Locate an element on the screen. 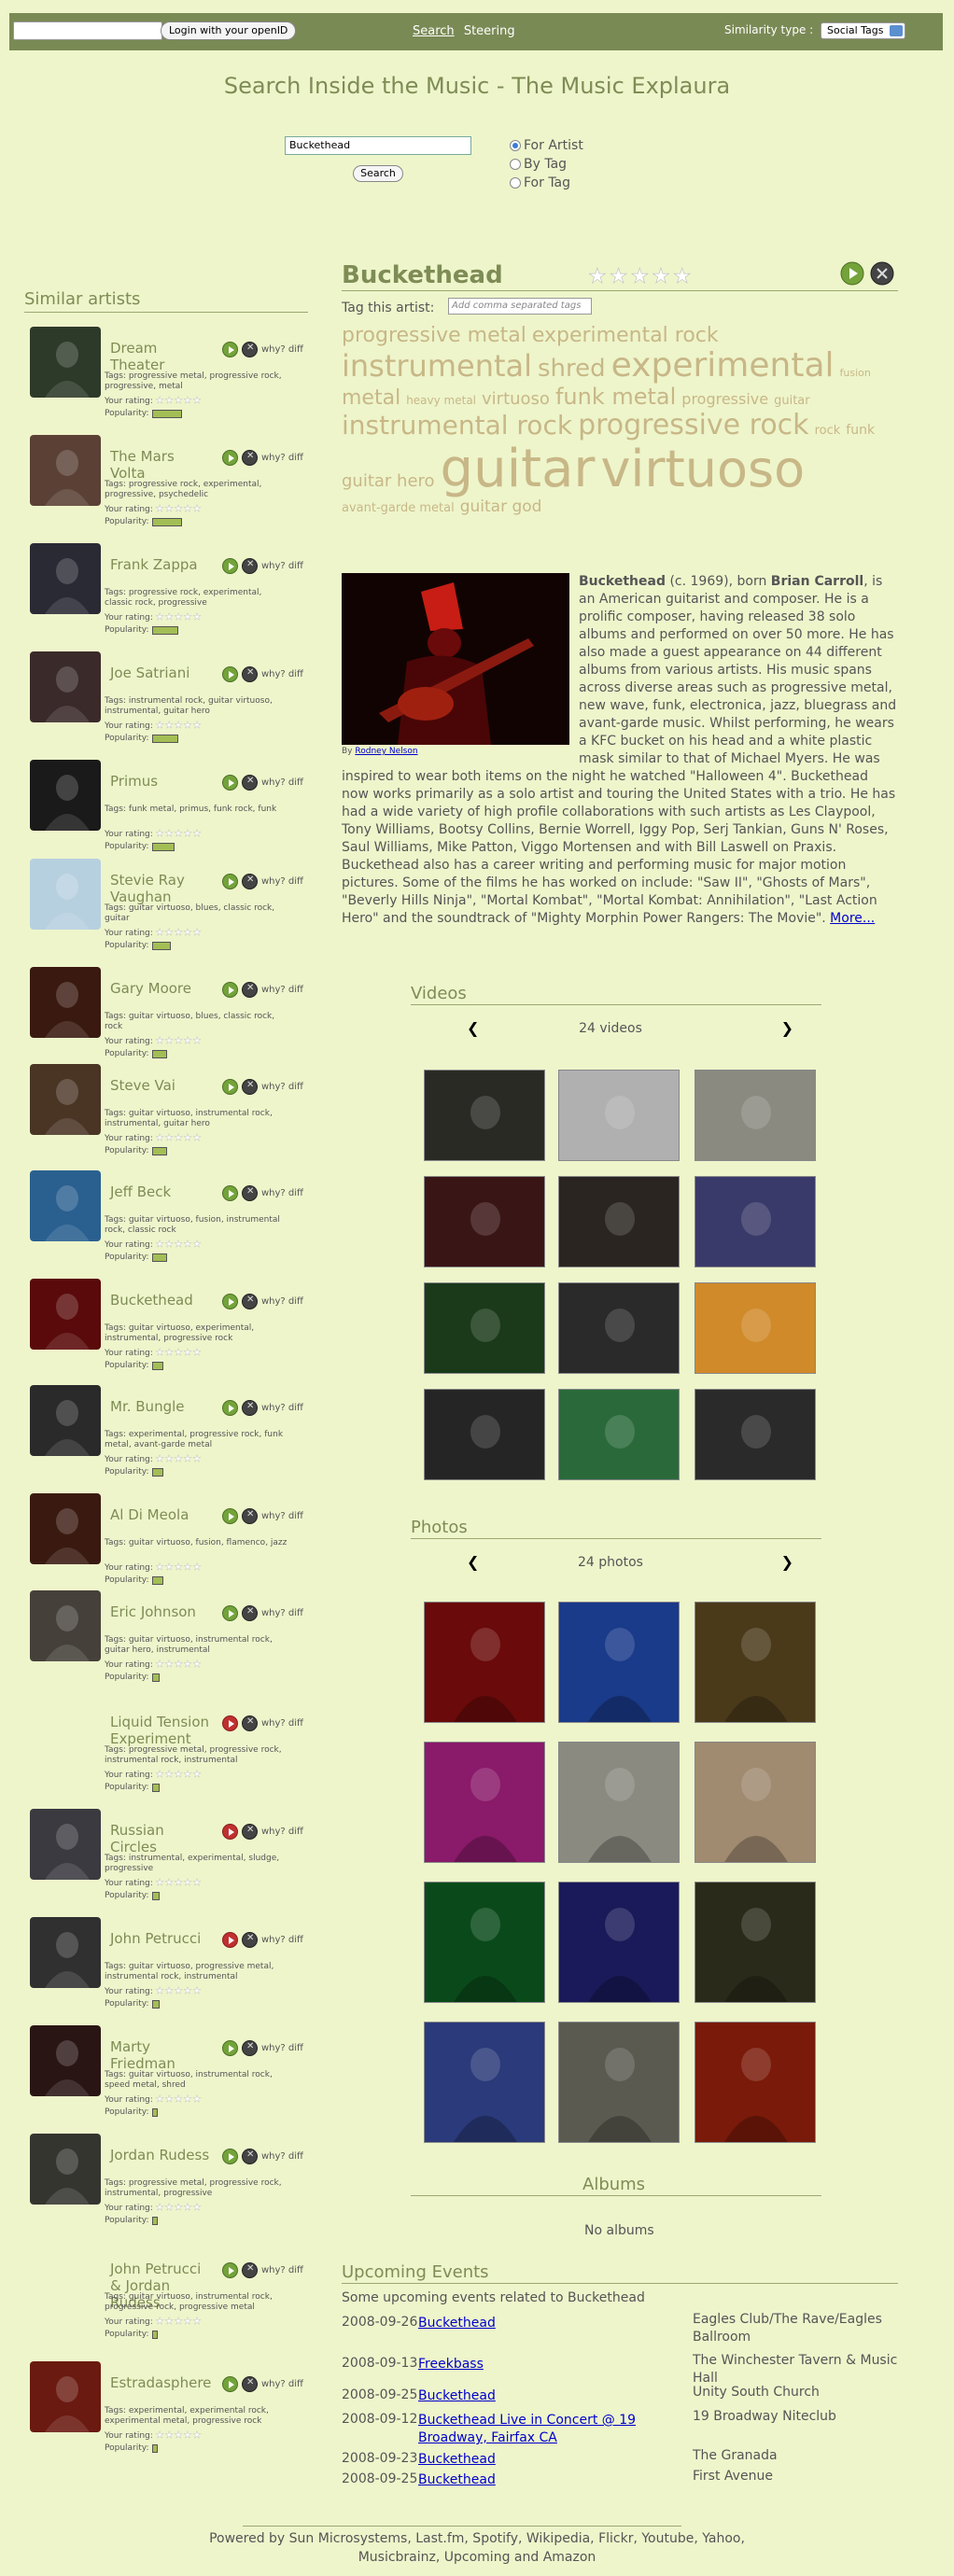  similar-artist-name: Frank Zappa is located at coordinates (161, 564).